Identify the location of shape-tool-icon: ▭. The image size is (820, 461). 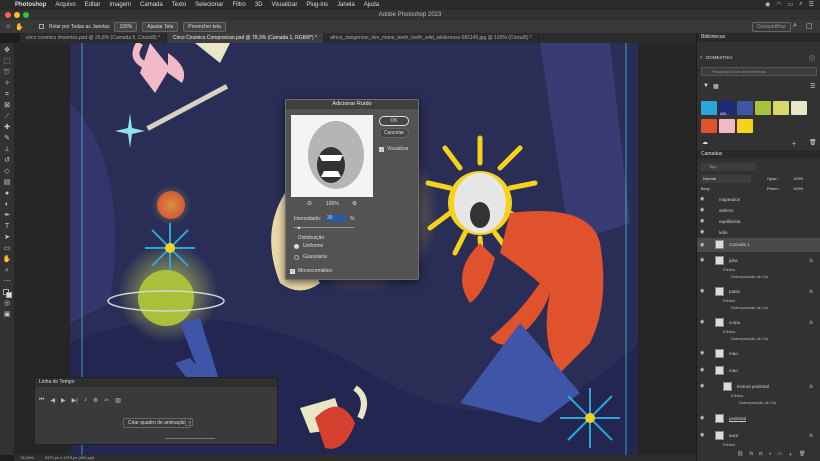
(7, 249).